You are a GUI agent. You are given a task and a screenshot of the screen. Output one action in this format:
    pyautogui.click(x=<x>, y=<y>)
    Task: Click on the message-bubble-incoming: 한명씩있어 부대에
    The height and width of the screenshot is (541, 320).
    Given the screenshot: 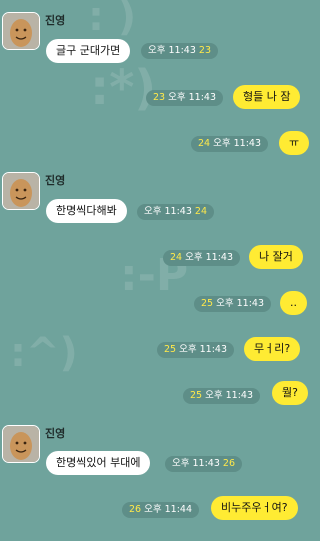 What is the action you would take?
    pyautogui.click(x=98, y=463)
    